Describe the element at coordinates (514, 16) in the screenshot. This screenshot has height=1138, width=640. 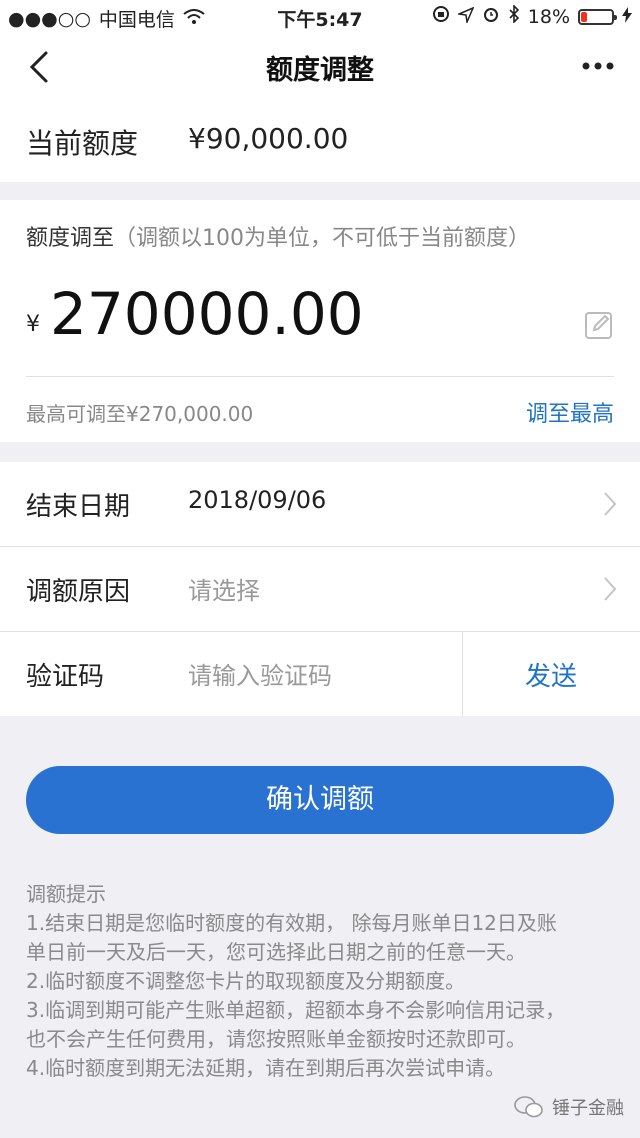
I see `bluetooth-icon` at that location.